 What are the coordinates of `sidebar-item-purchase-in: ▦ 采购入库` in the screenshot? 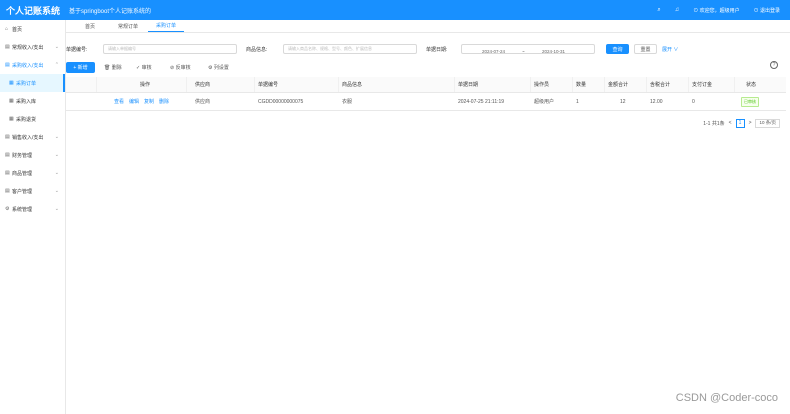 It's located at (32, 101).